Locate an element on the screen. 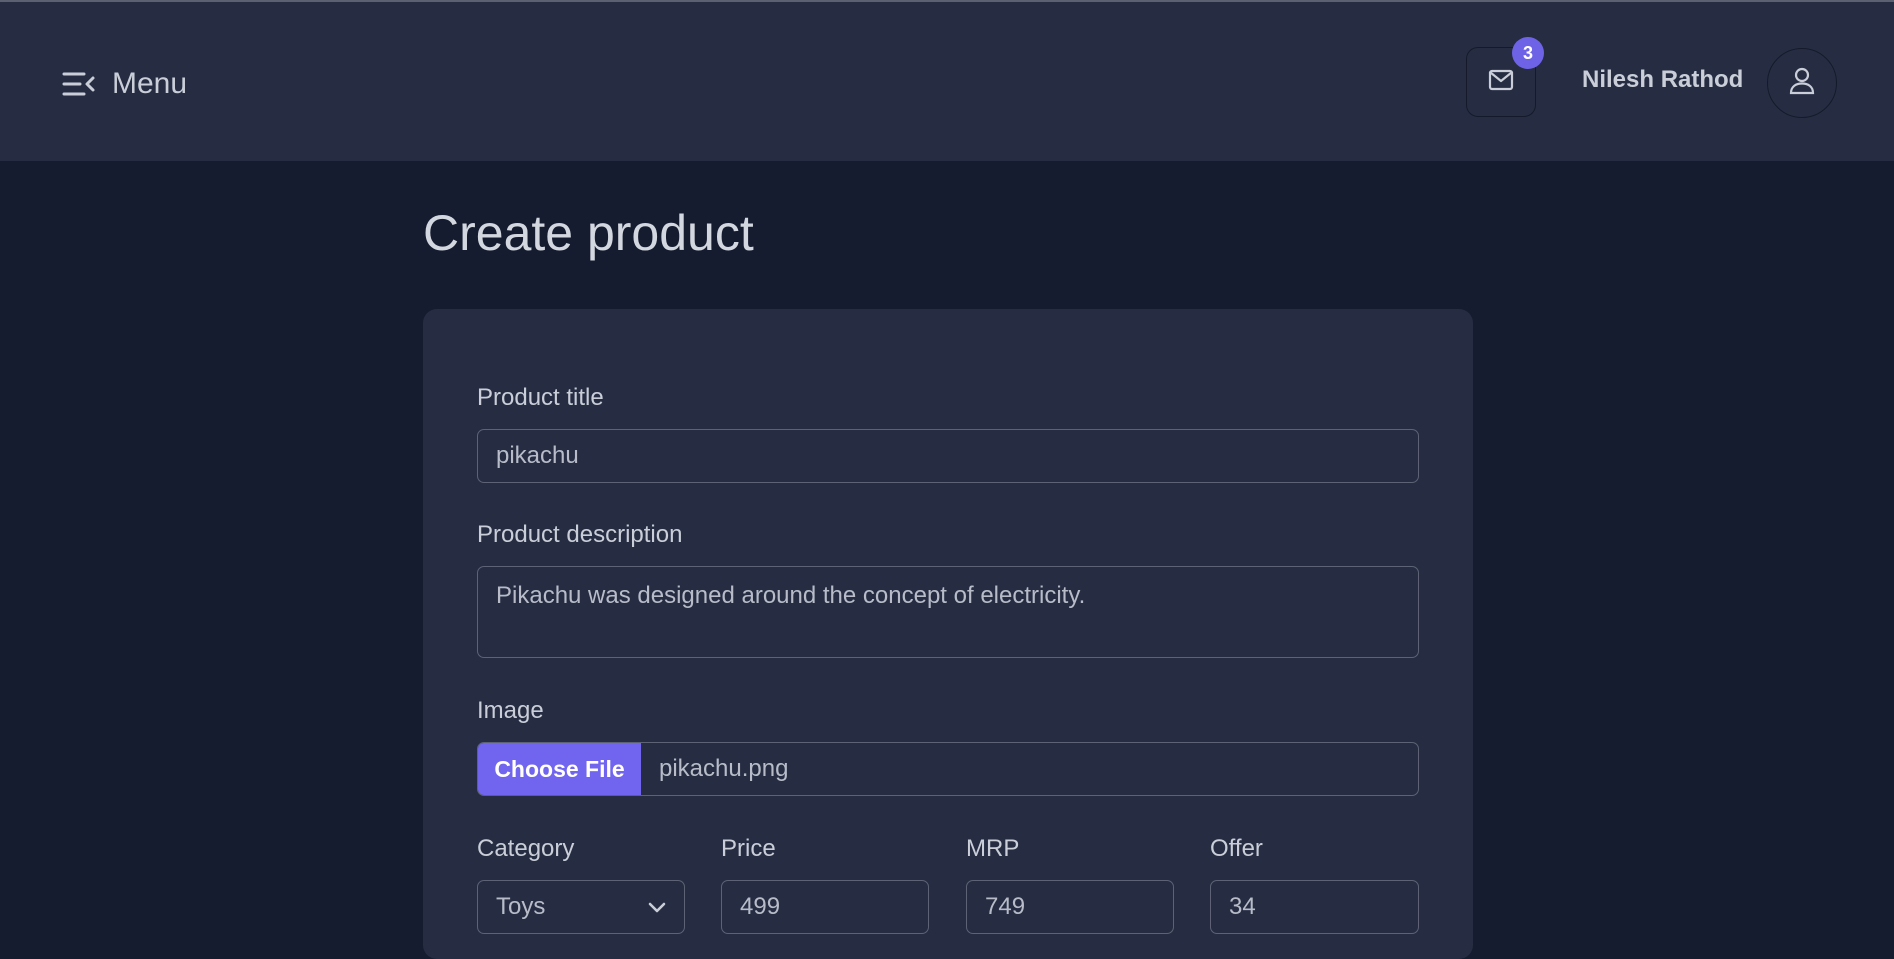  chevron-down-icon is located at coordinates (657, 907).